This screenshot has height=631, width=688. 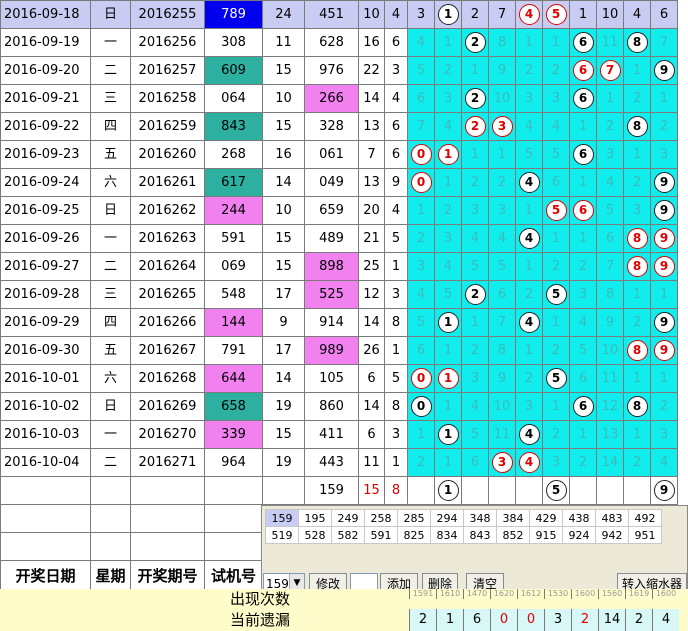 I want to click on table-row: 2016-09-30 五 2016267 791 17 989 26 1 6 1 2 8 1 2 5 10 8 9, so click(x=339, y=350).